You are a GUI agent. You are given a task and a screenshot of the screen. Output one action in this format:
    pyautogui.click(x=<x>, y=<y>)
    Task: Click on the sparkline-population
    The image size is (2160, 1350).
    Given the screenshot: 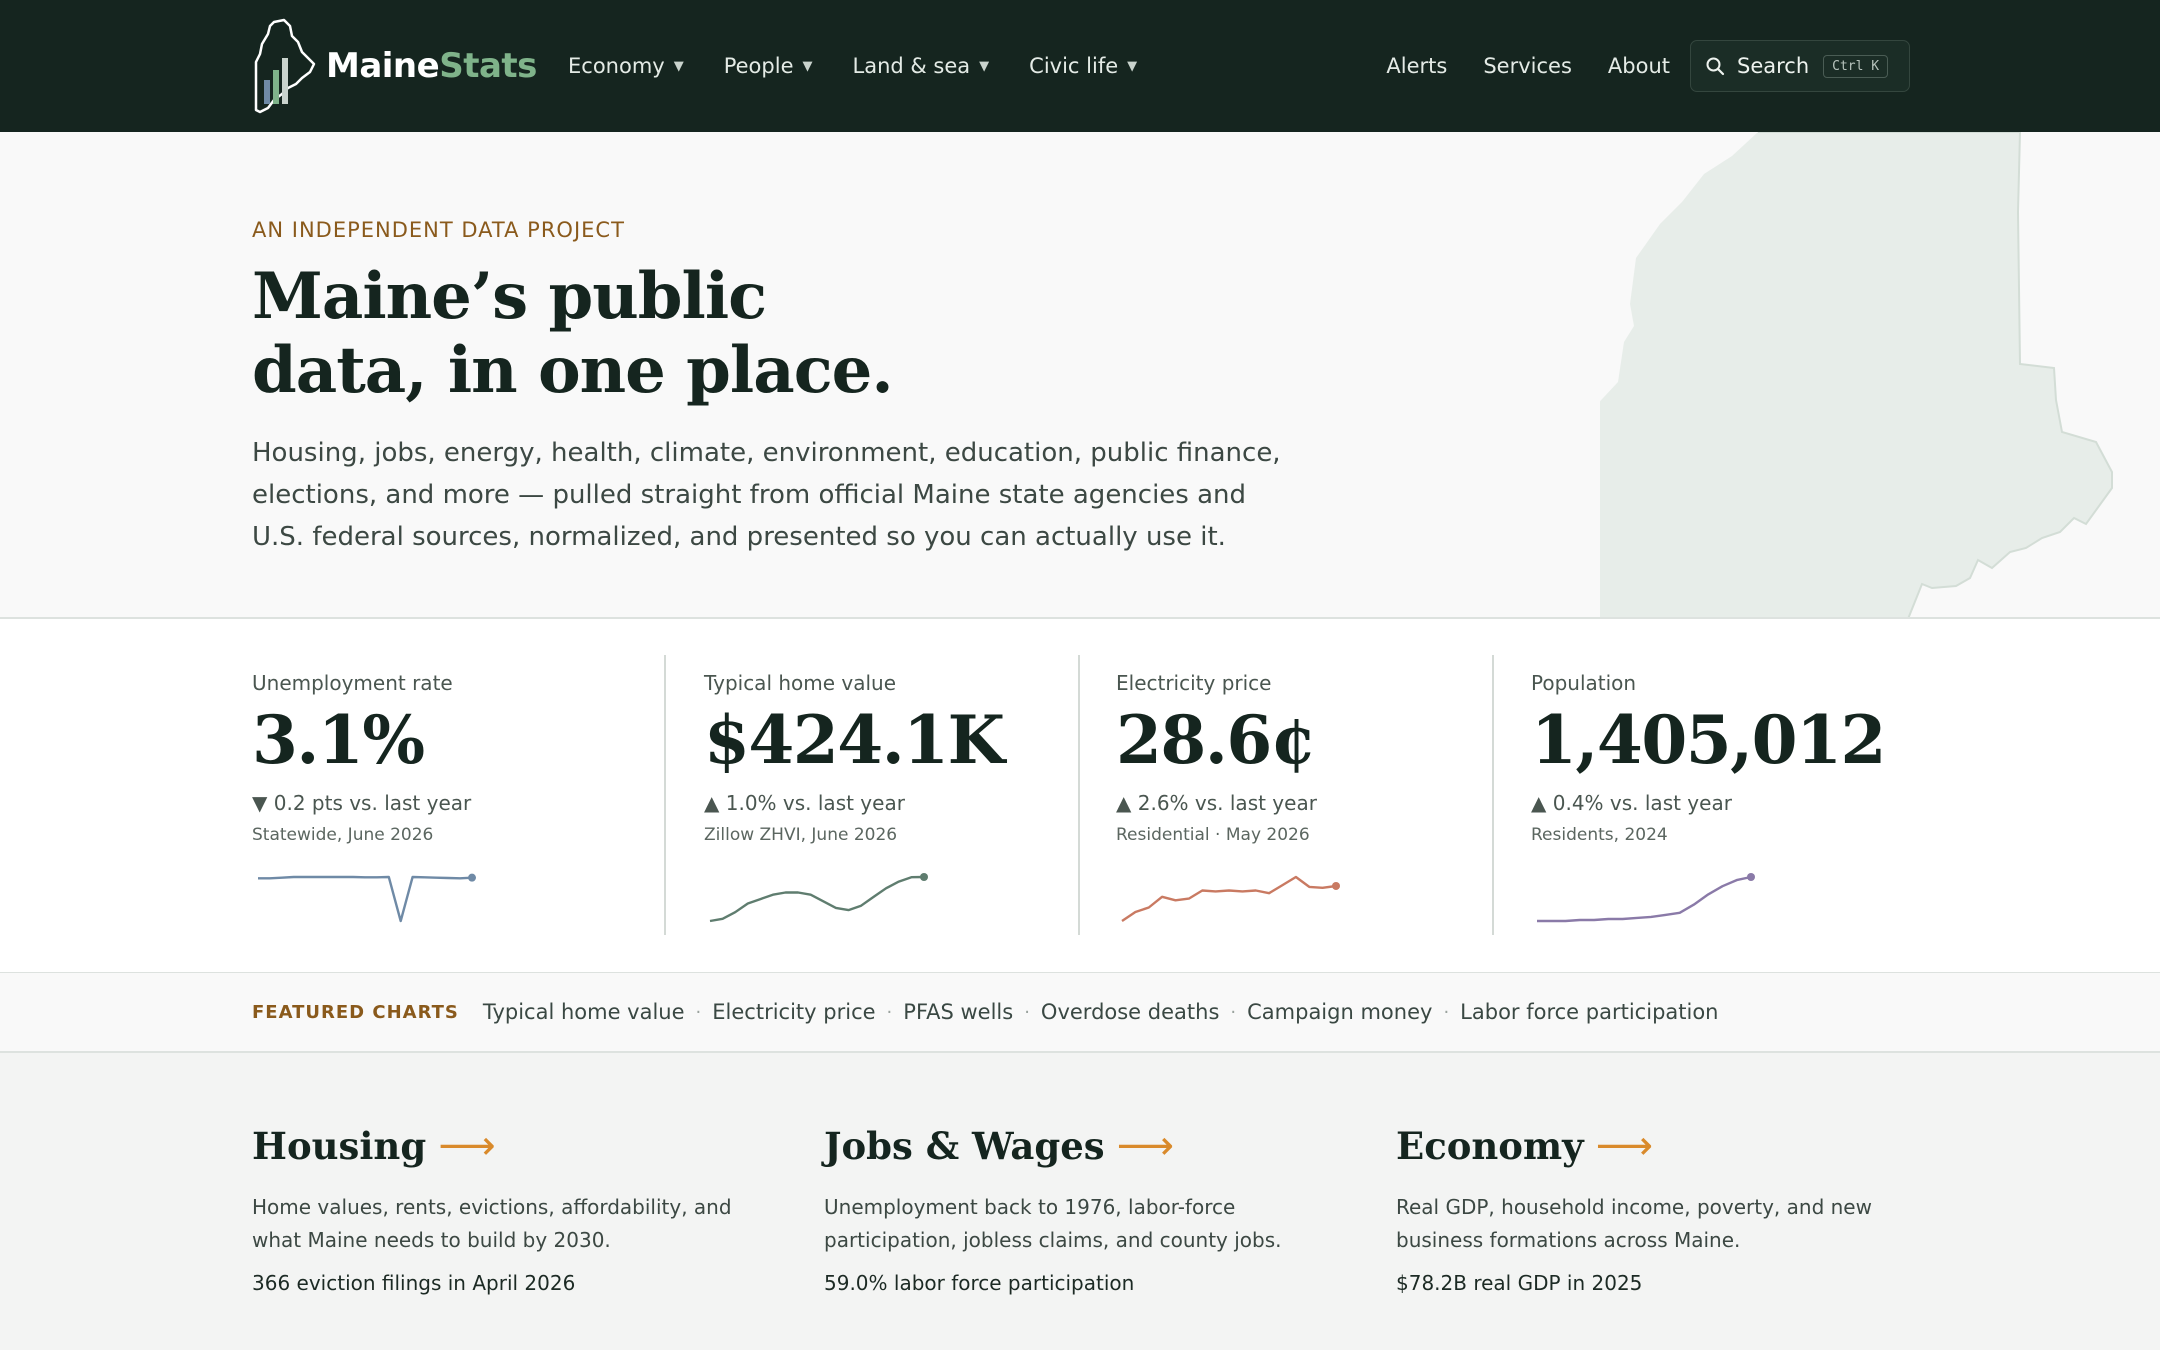 What is the action you would take?
    pyautogui.click(x=1646, y=898)
    